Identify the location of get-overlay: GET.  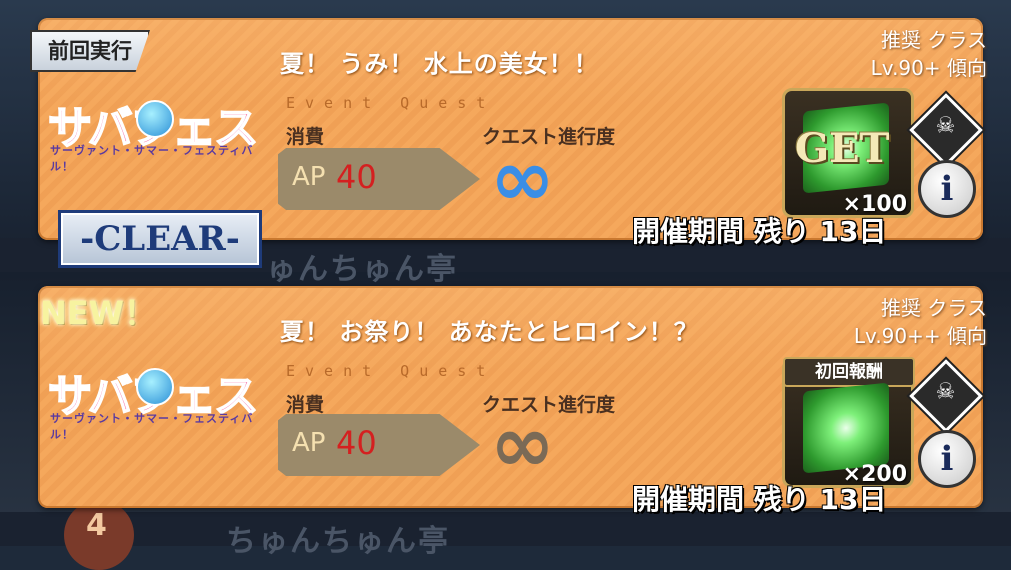
(842, 148).